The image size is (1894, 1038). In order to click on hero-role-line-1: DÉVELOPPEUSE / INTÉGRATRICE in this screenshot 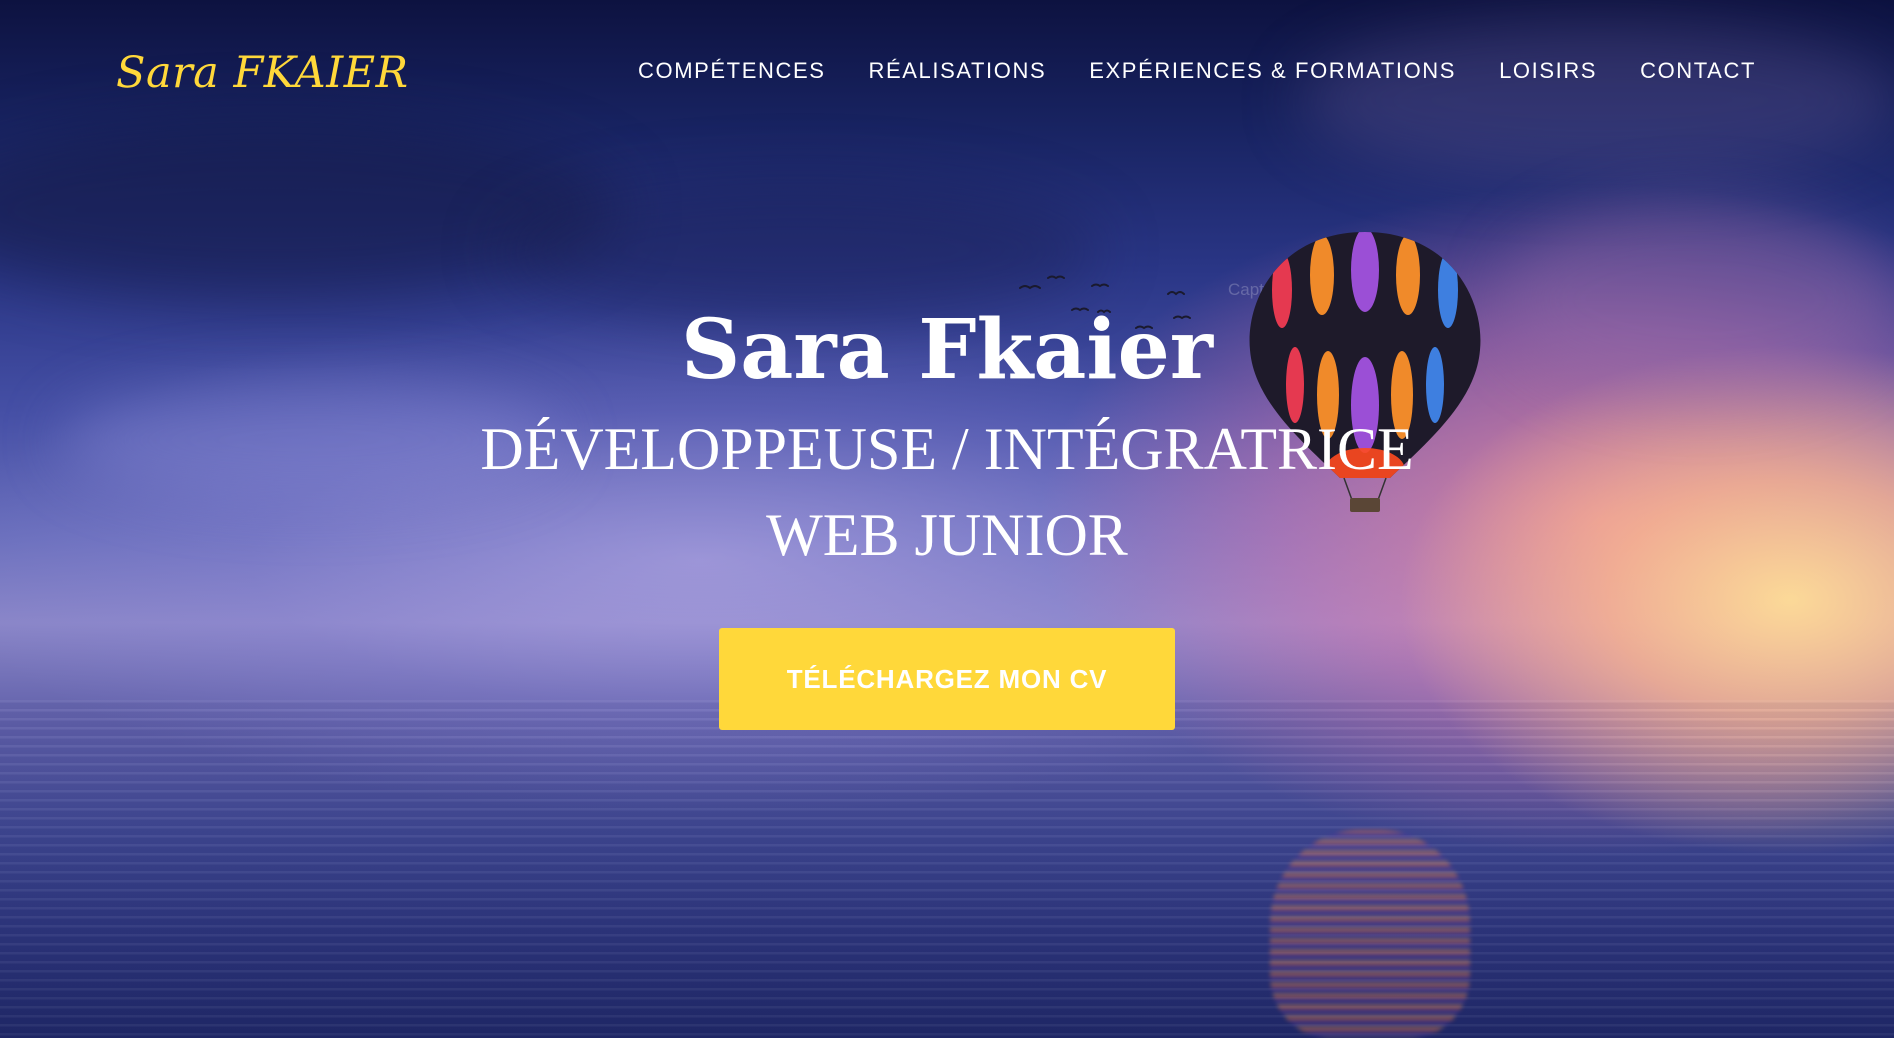, I will do `click(947, 449)`.